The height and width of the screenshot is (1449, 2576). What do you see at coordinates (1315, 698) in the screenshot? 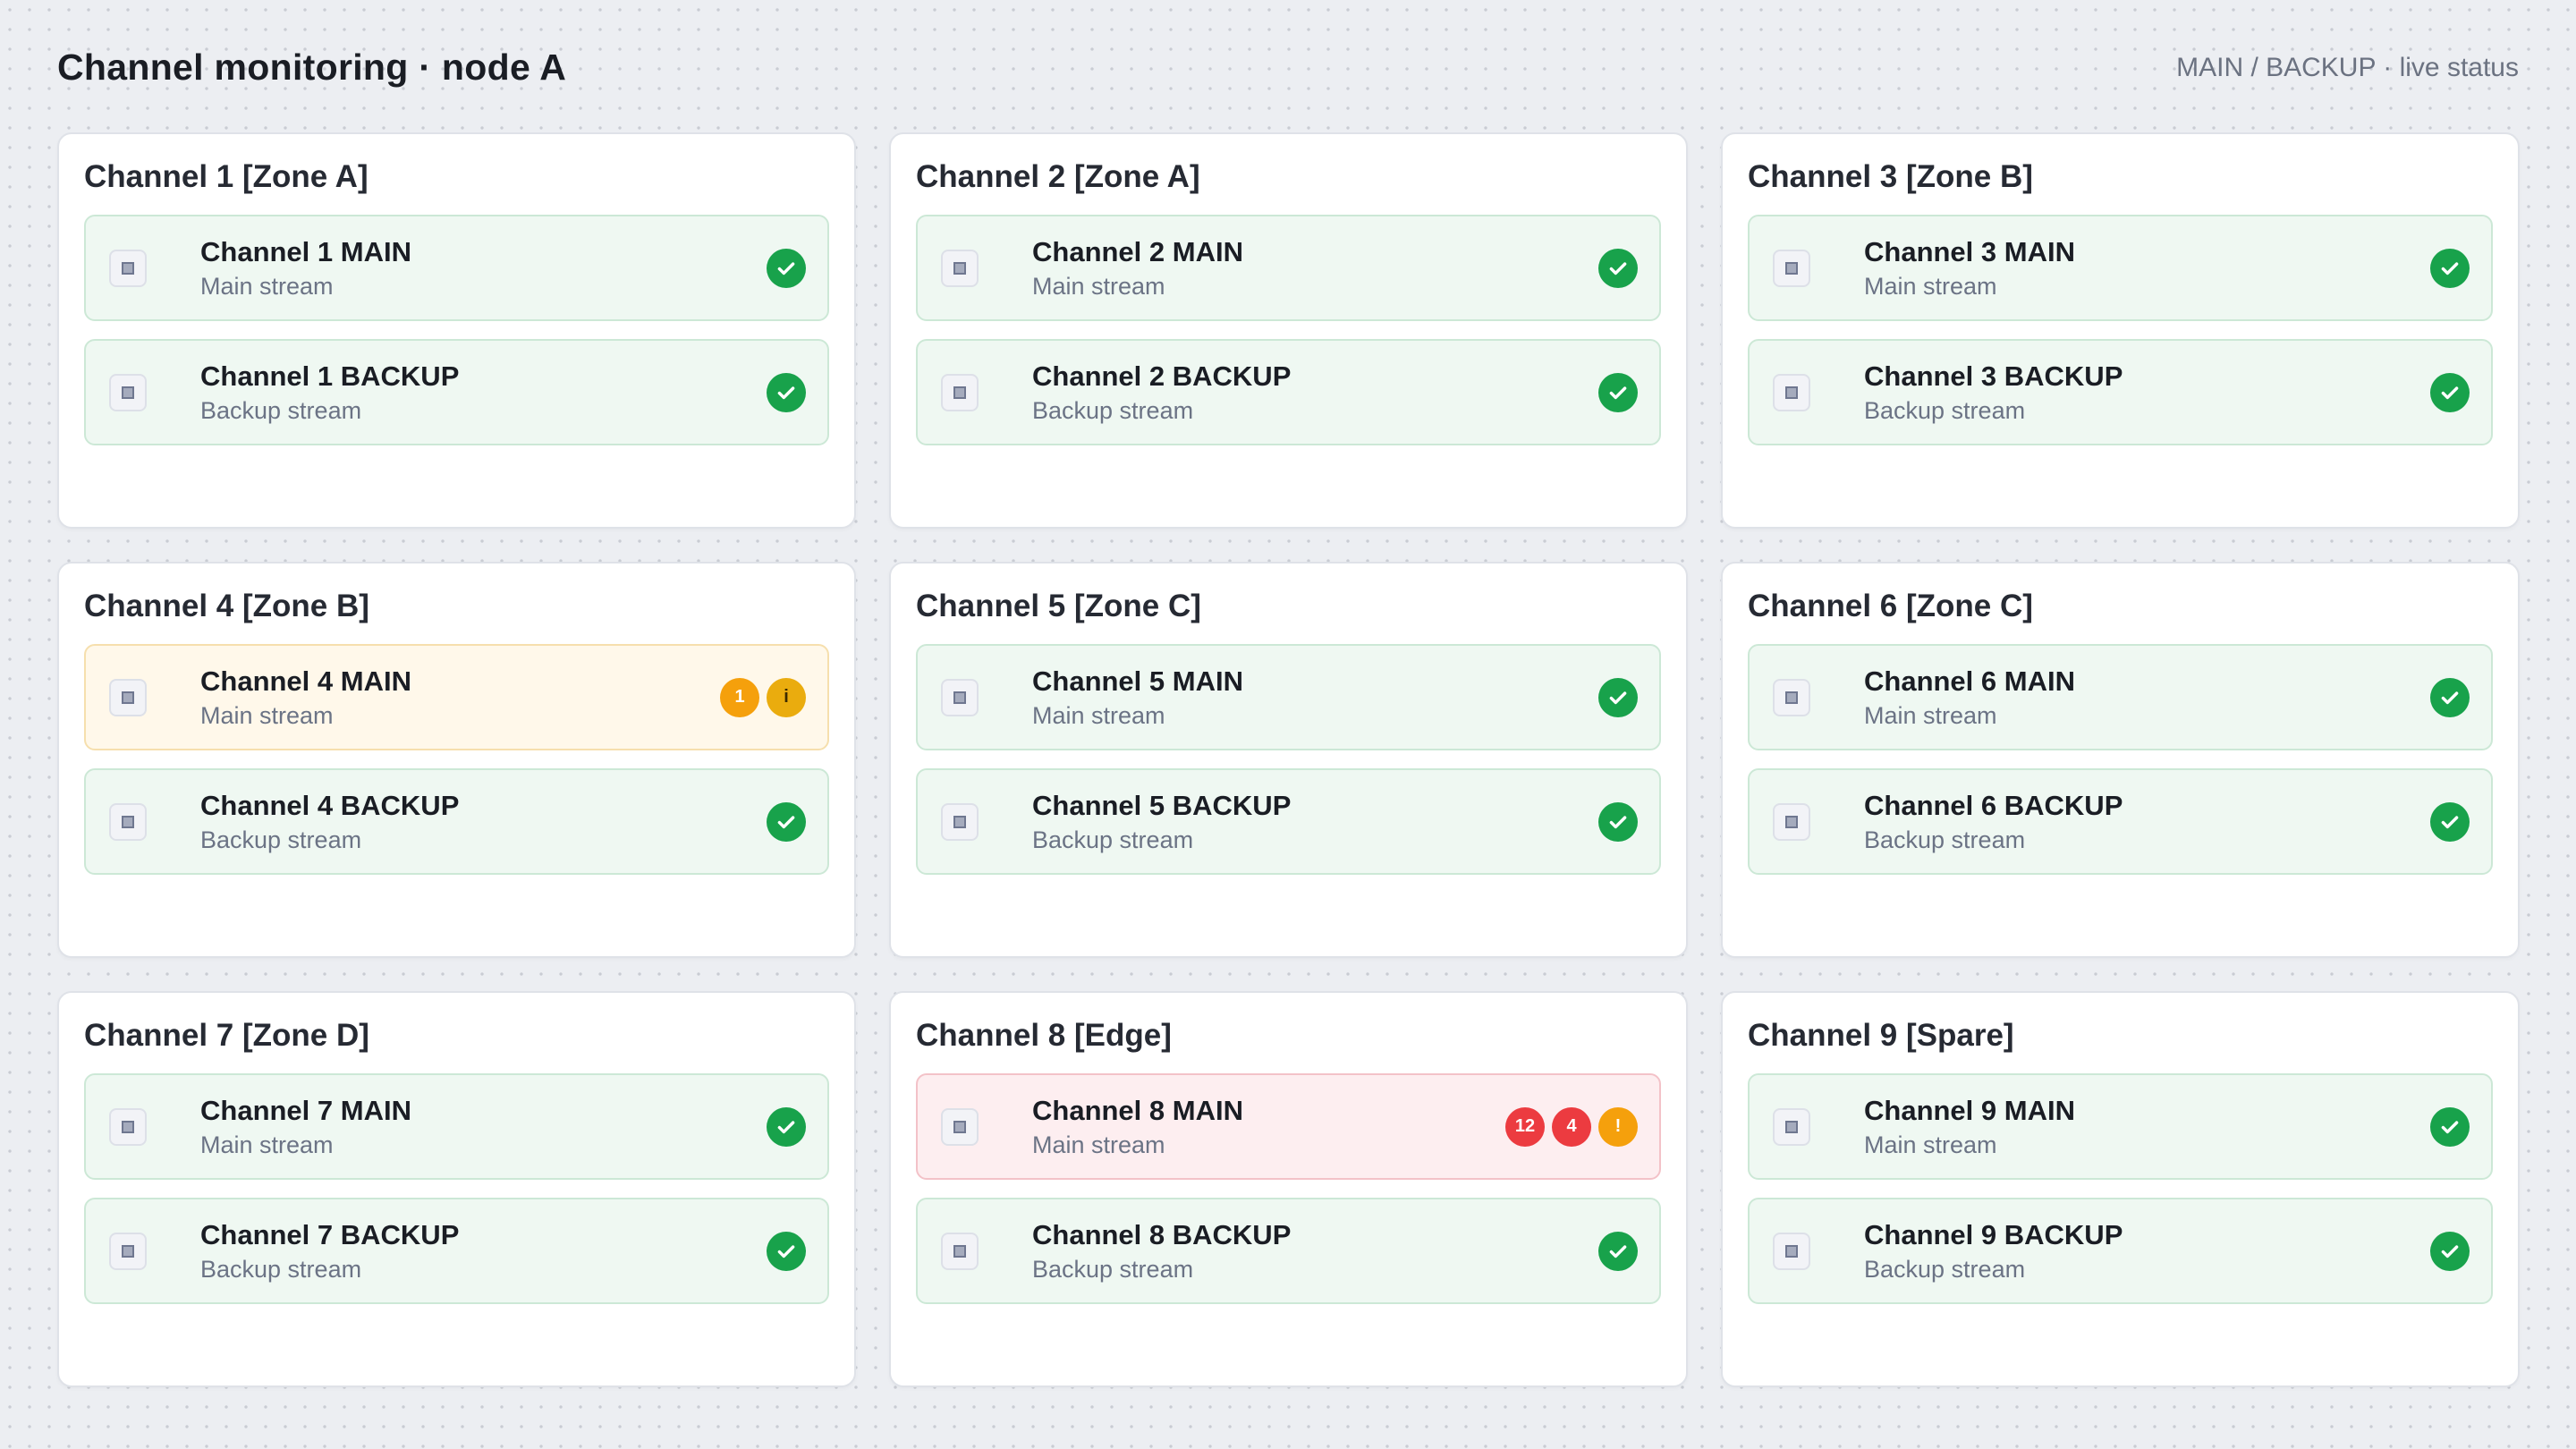
I see `stream-text: Channel 5 MAIN Main stream` at bounding box center [1315, 698].